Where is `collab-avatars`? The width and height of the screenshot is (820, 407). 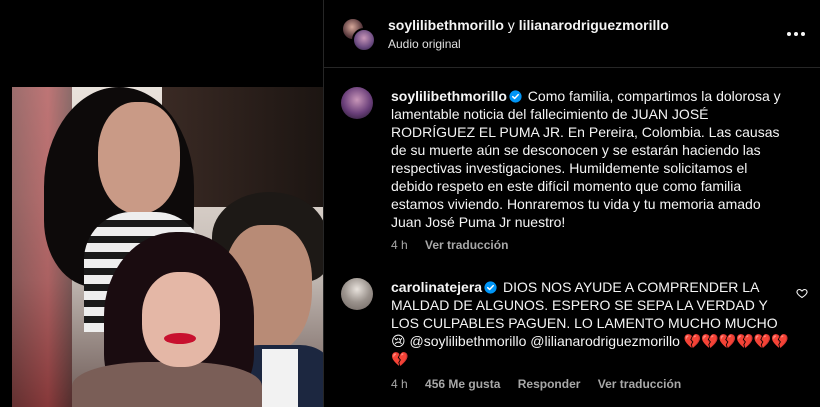
collab-avatars is located at coordinates (358, 34).